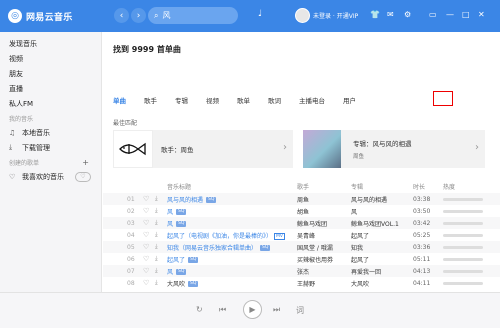 This screenshot has height=328, width=500. I want to click on best-match-label: 最佳匹配, so click(125, 123).